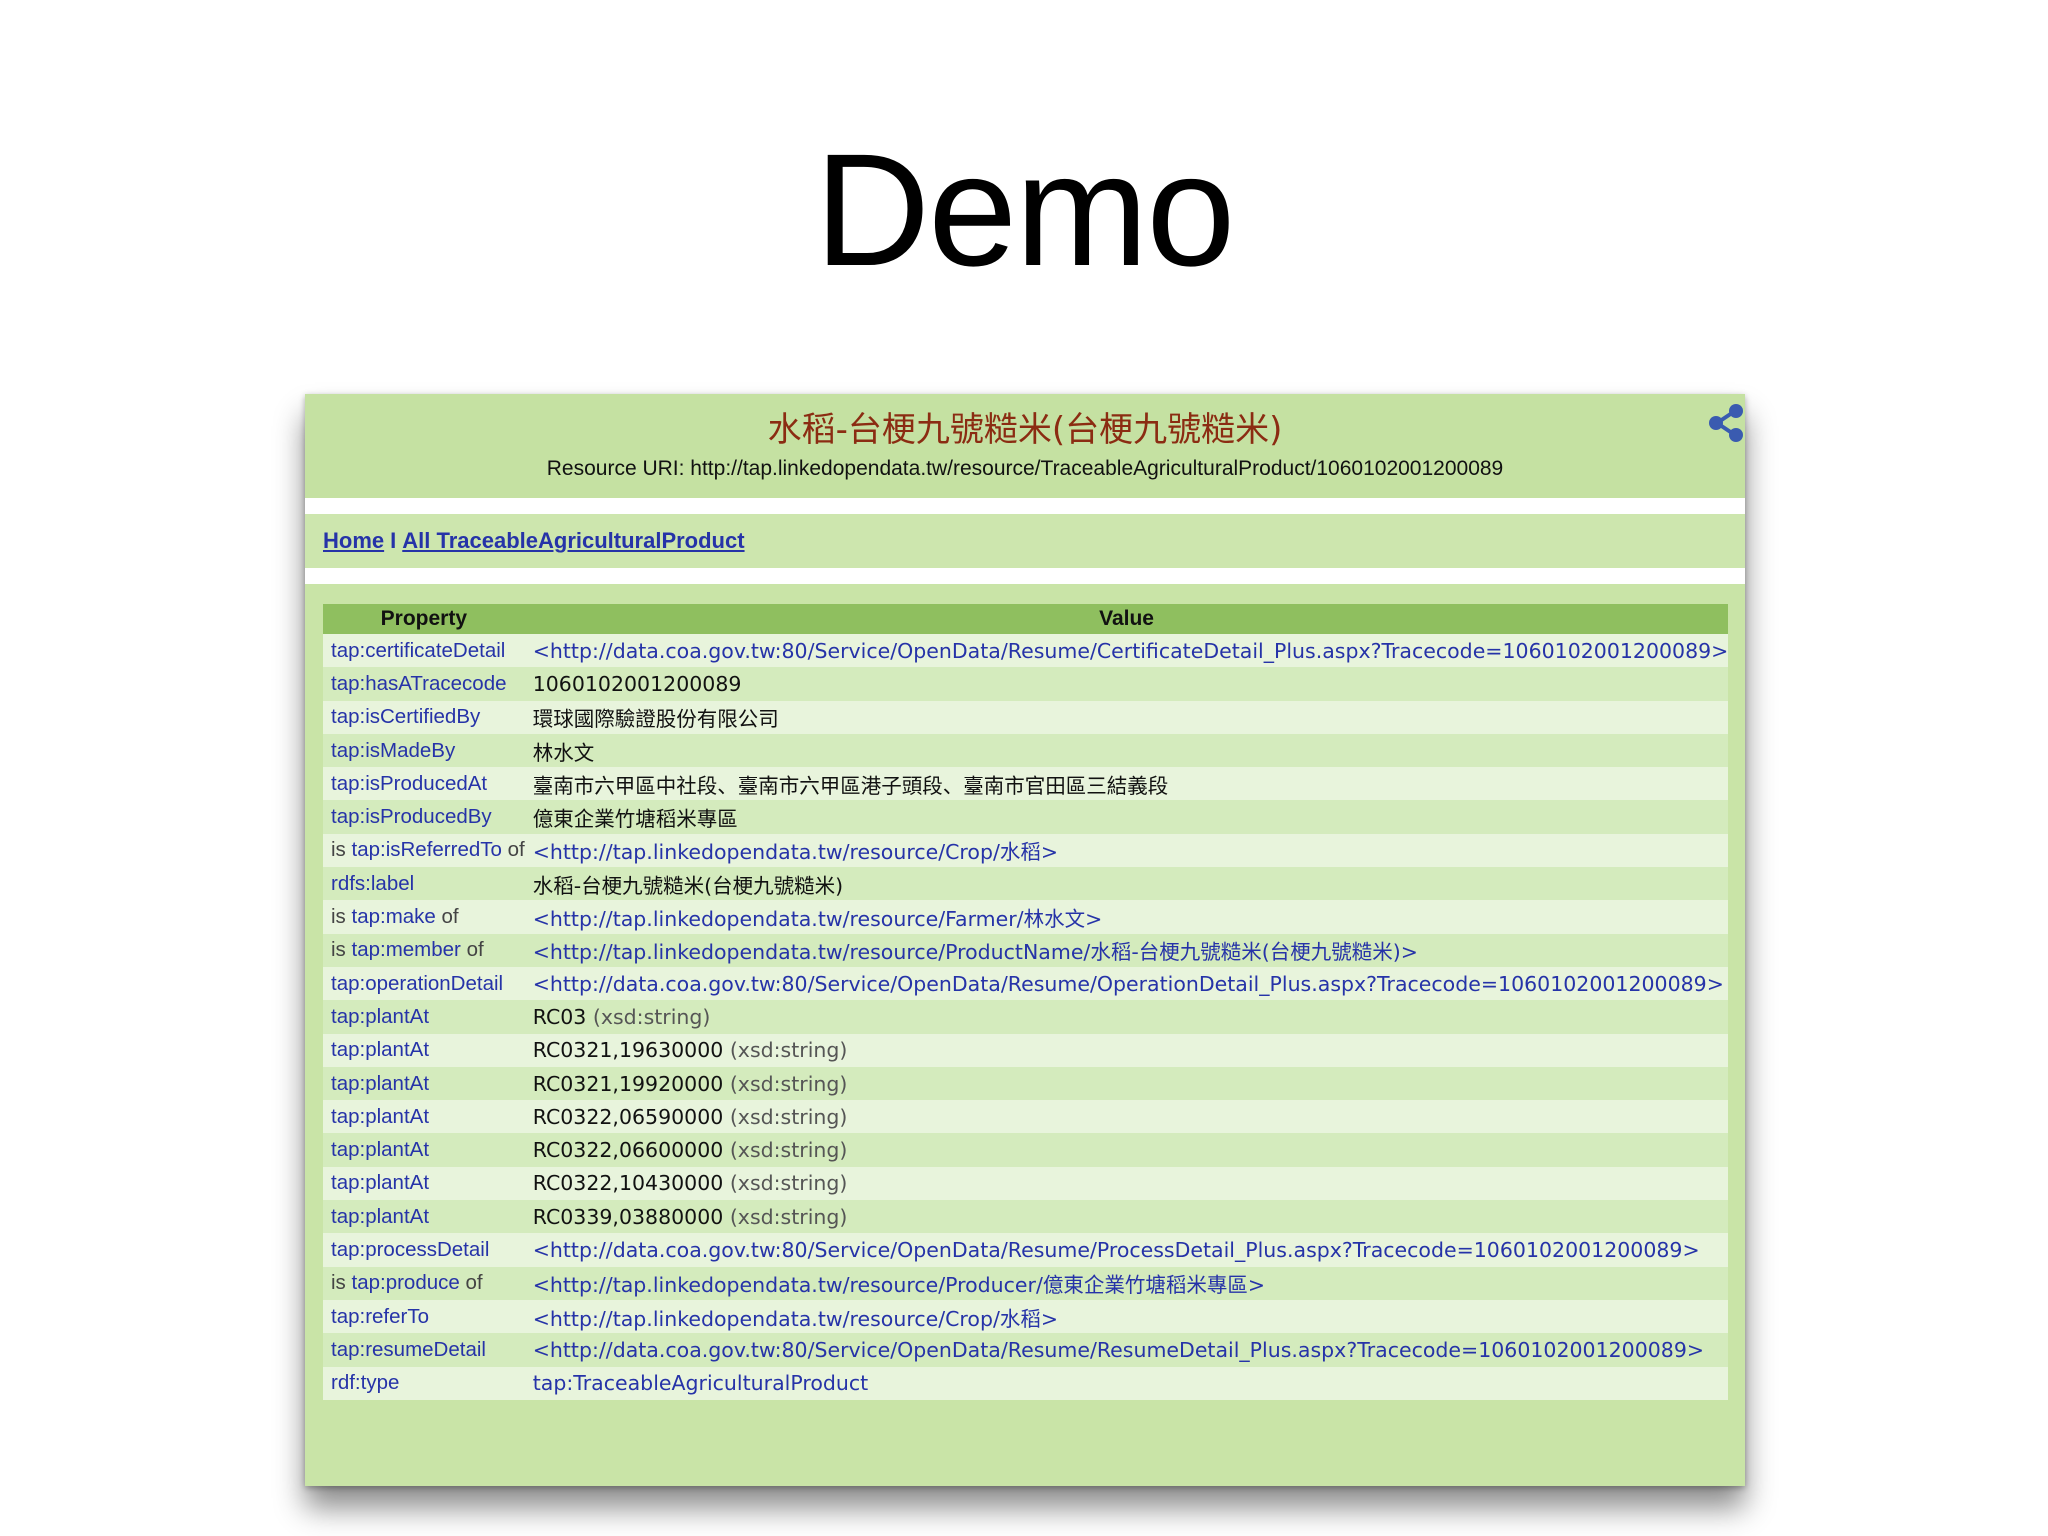  Describe the element at coordinates (418, 650) in the screenshot. I see `property-link: tap:certificateDetail` at that location.